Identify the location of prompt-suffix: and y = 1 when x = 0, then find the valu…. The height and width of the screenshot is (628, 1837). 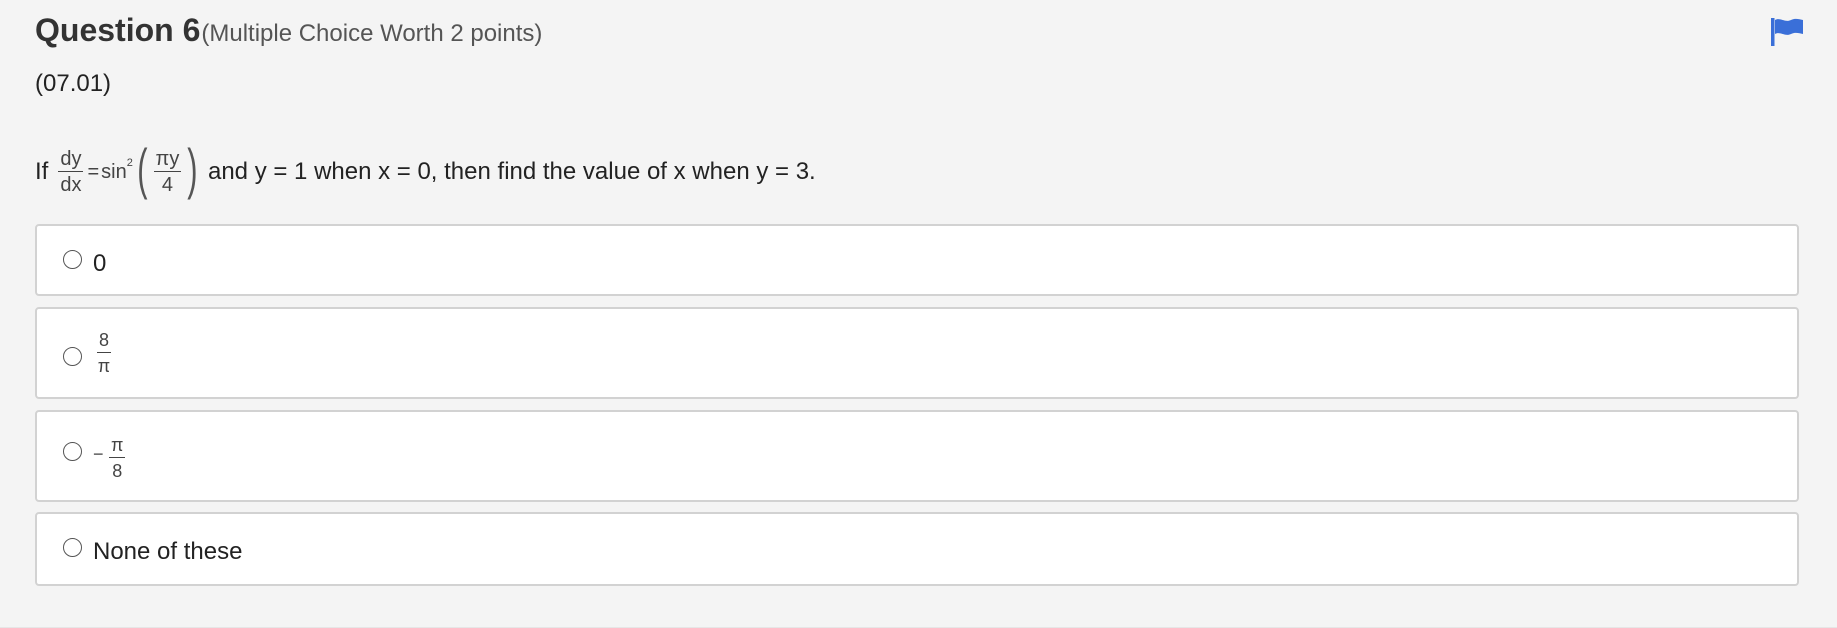
(511, 171).